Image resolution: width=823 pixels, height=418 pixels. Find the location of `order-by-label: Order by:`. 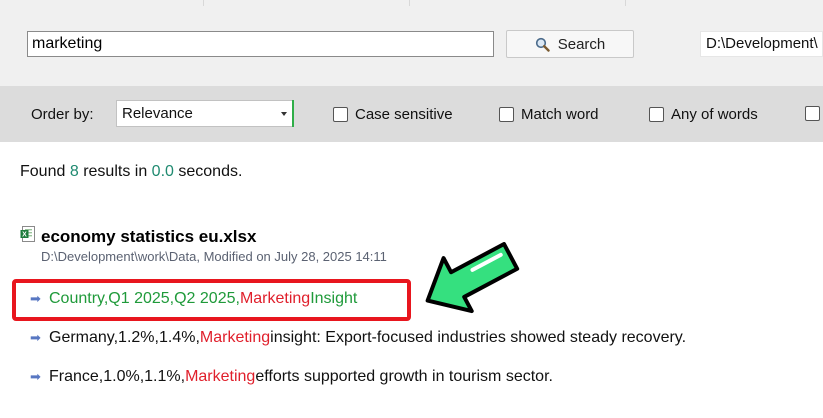

order-by-label: Order by: is located at coordinates (62, 114).